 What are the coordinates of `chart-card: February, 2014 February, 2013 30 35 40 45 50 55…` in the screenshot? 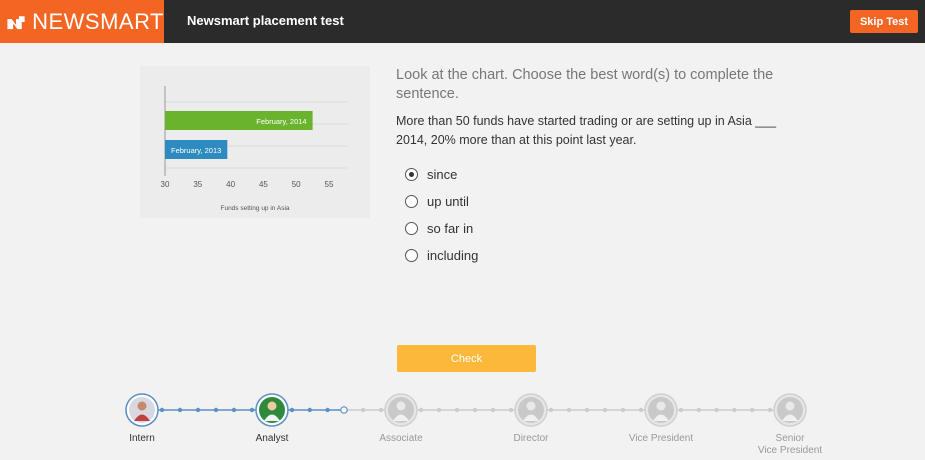 It's located at (255, 142).